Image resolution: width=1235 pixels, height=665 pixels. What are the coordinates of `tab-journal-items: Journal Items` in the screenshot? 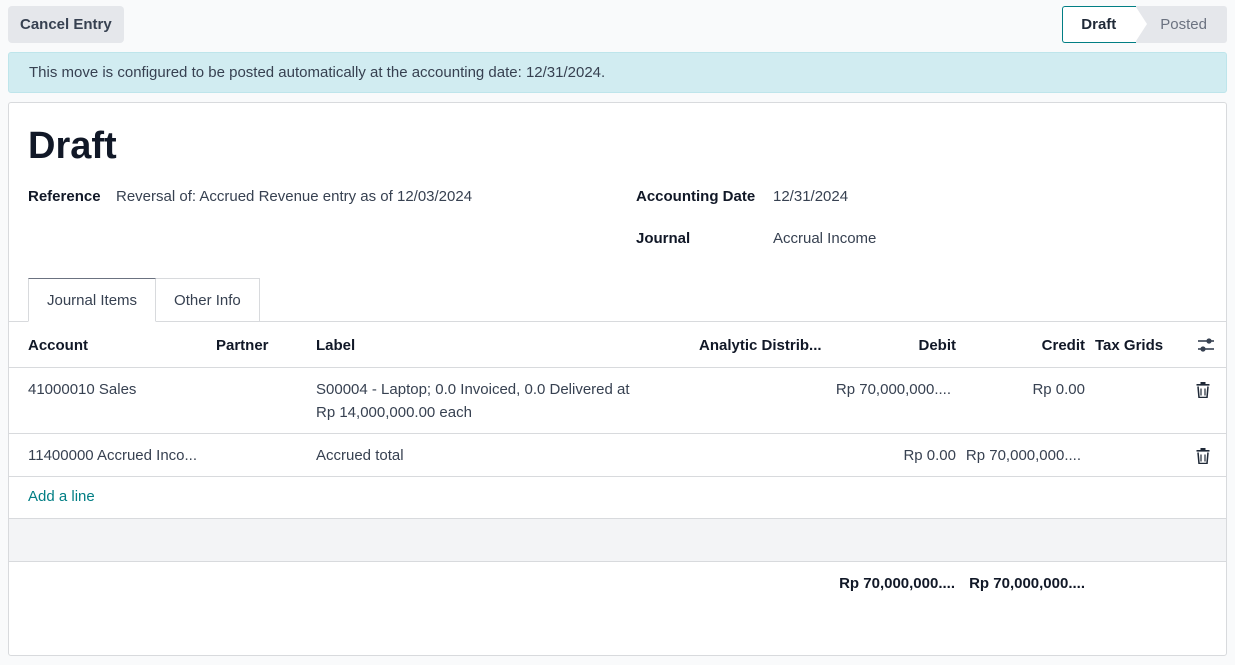 It's located at (92, 300).